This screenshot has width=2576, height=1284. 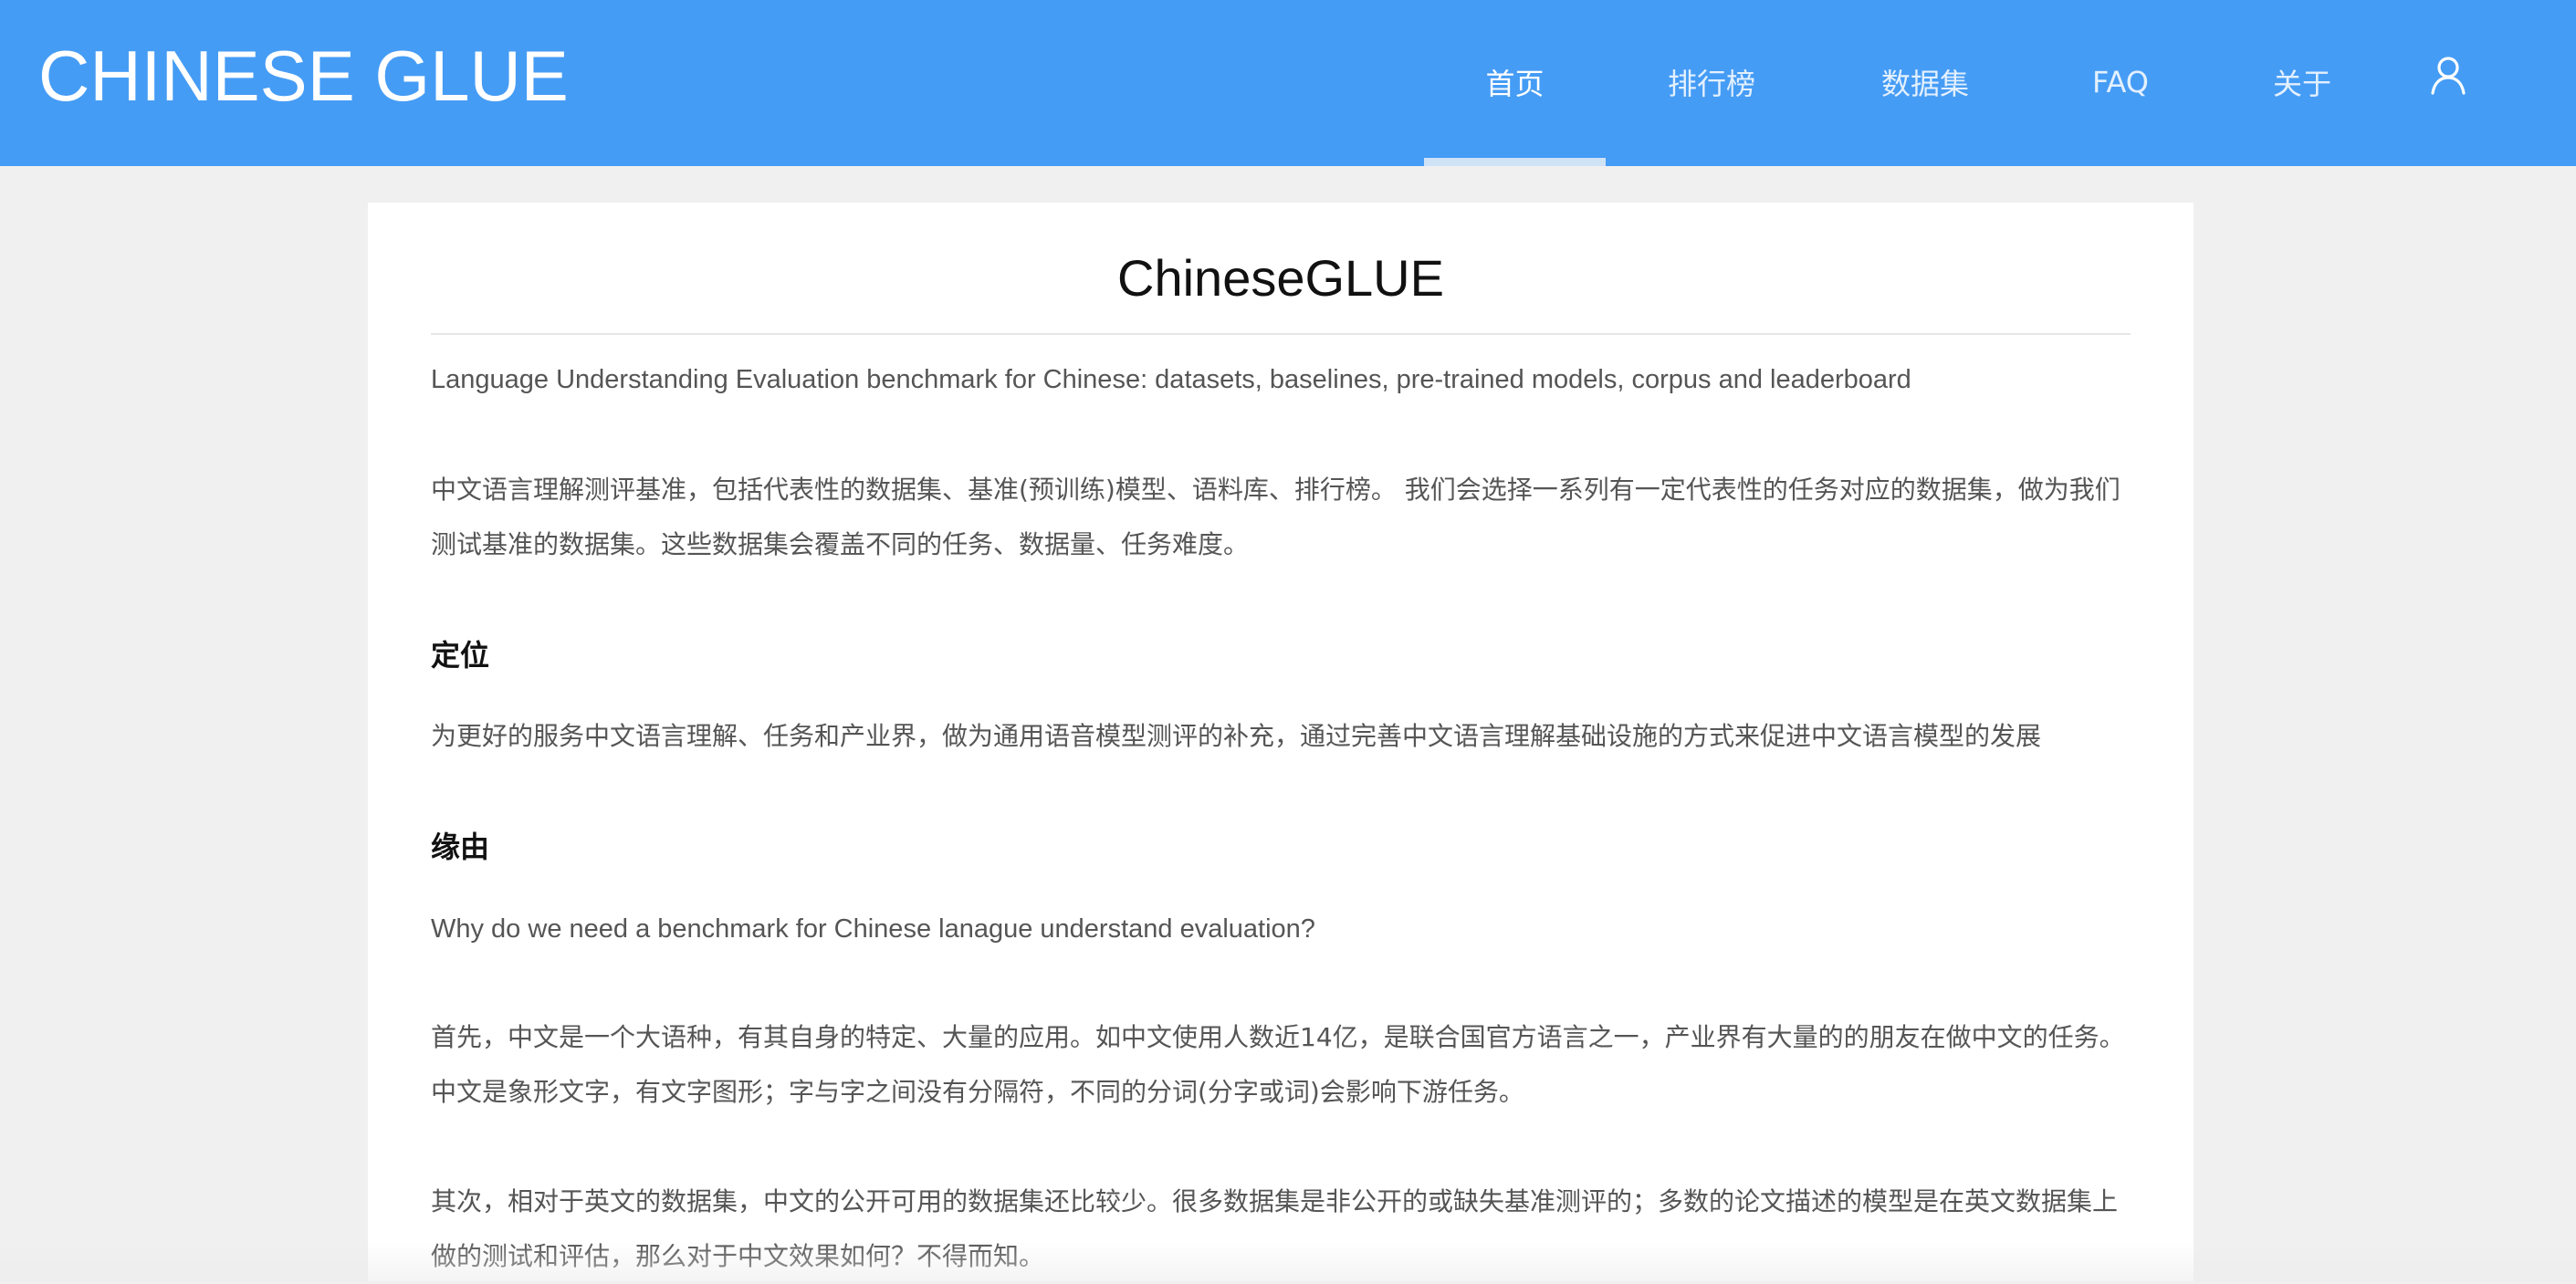 I want to click on nav-leaderboard: 排行榜, so click(x=1711, y=83).